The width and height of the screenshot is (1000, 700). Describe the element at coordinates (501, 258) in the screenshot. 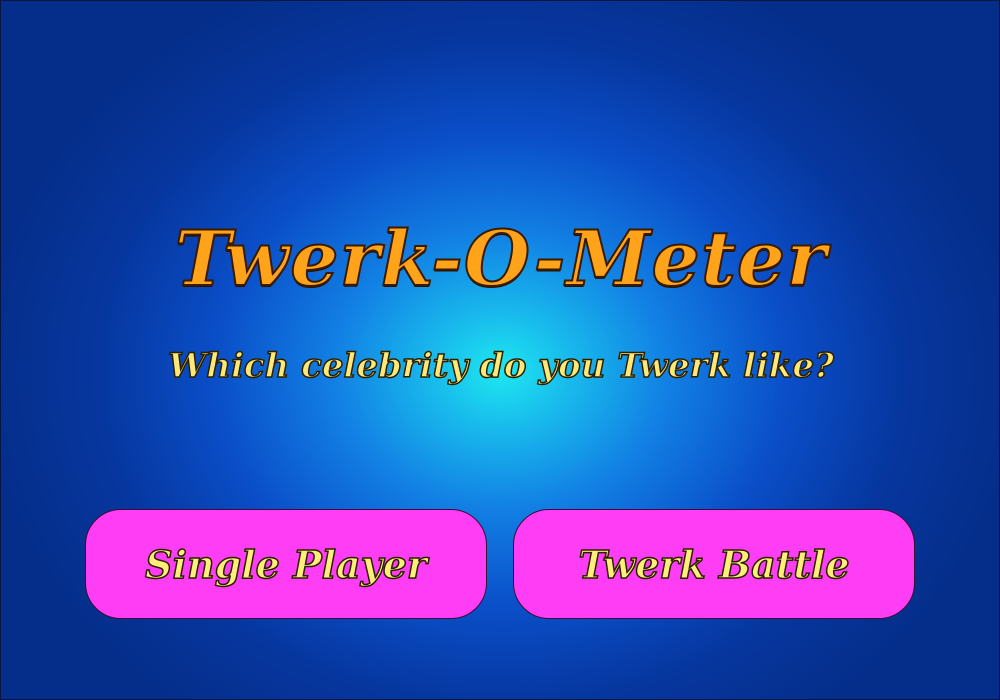

I see `game-title: Twerk-O-Meter` at that location.